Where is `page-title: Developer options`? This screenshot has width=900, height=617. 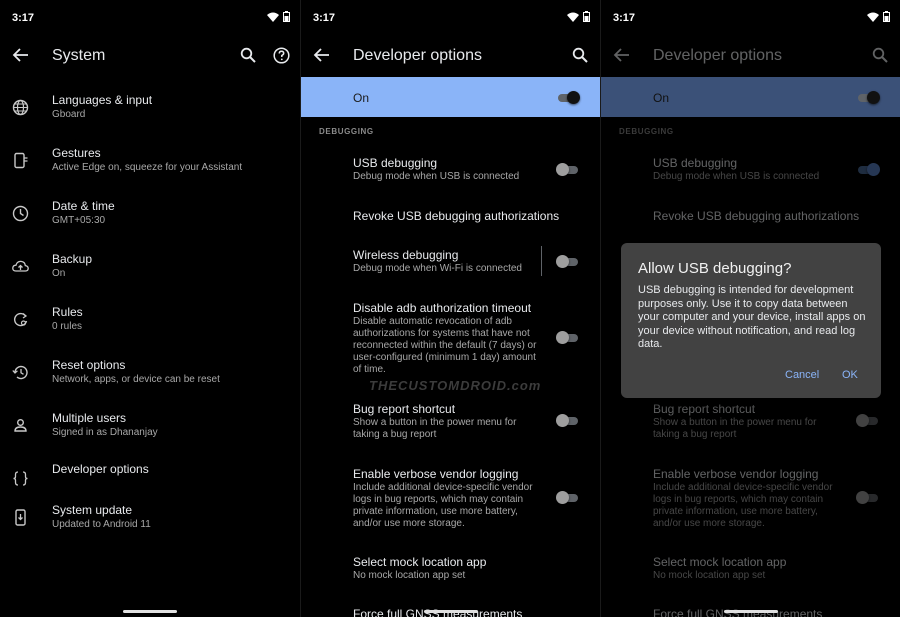
page-title: Developer options is located at coordinates (717, 55).